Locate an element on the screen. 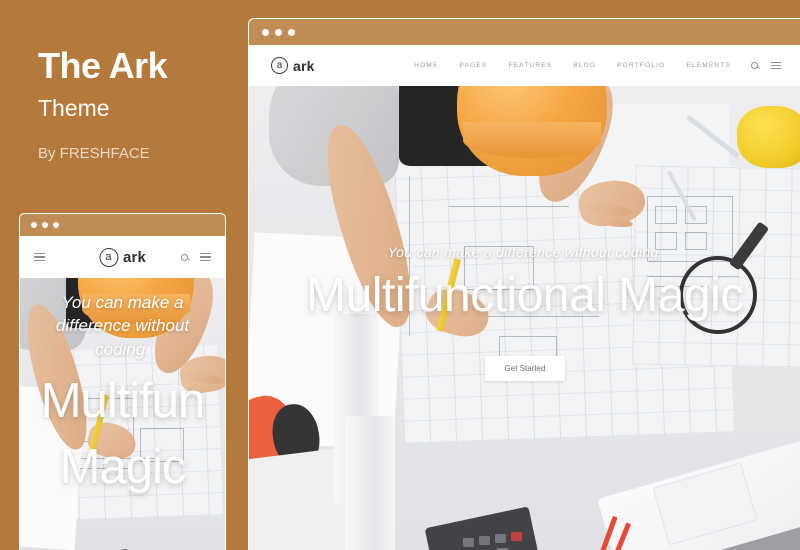 This screenshot has width=800, height=550. desktop-window-titlebar is located at coordinates (524, 32).